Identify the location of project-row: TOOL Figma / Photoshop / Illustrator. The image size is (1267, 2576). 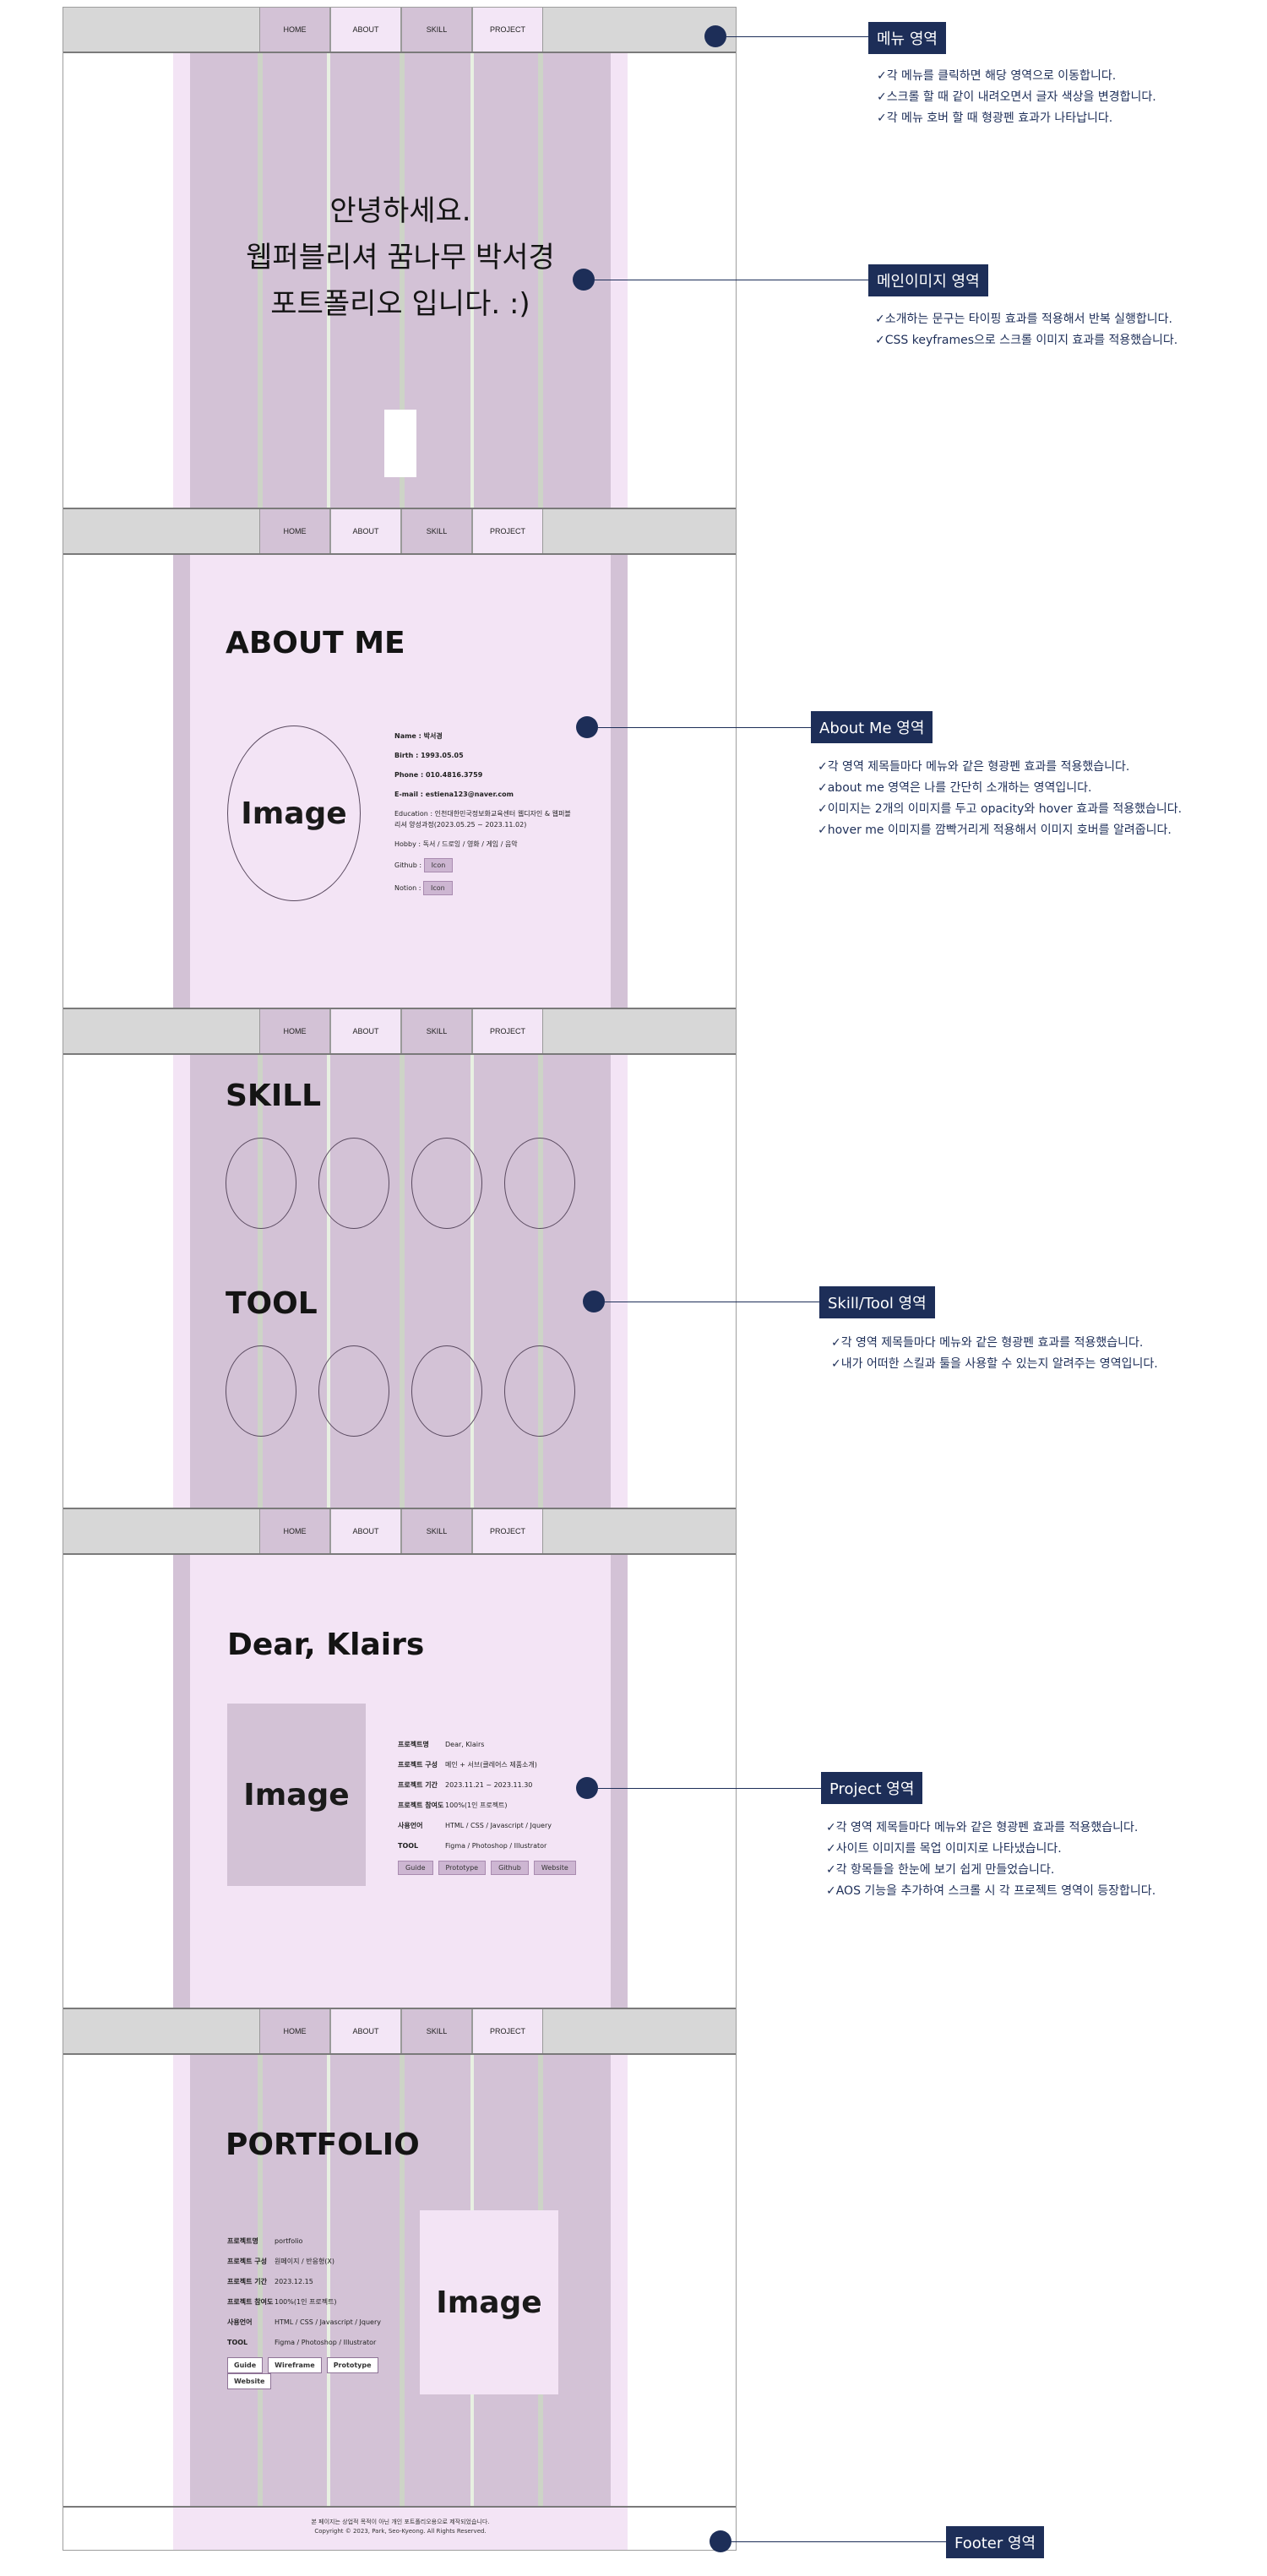
(499, 1845).